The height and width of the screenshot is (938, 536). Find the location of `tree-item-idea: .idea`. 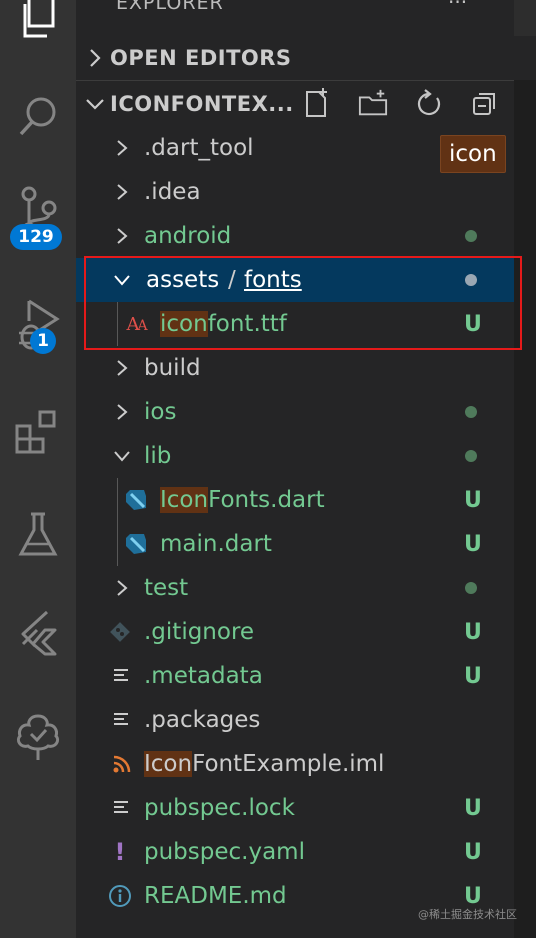

tree-item-idea: .idea is located at coordinates (295, 192).